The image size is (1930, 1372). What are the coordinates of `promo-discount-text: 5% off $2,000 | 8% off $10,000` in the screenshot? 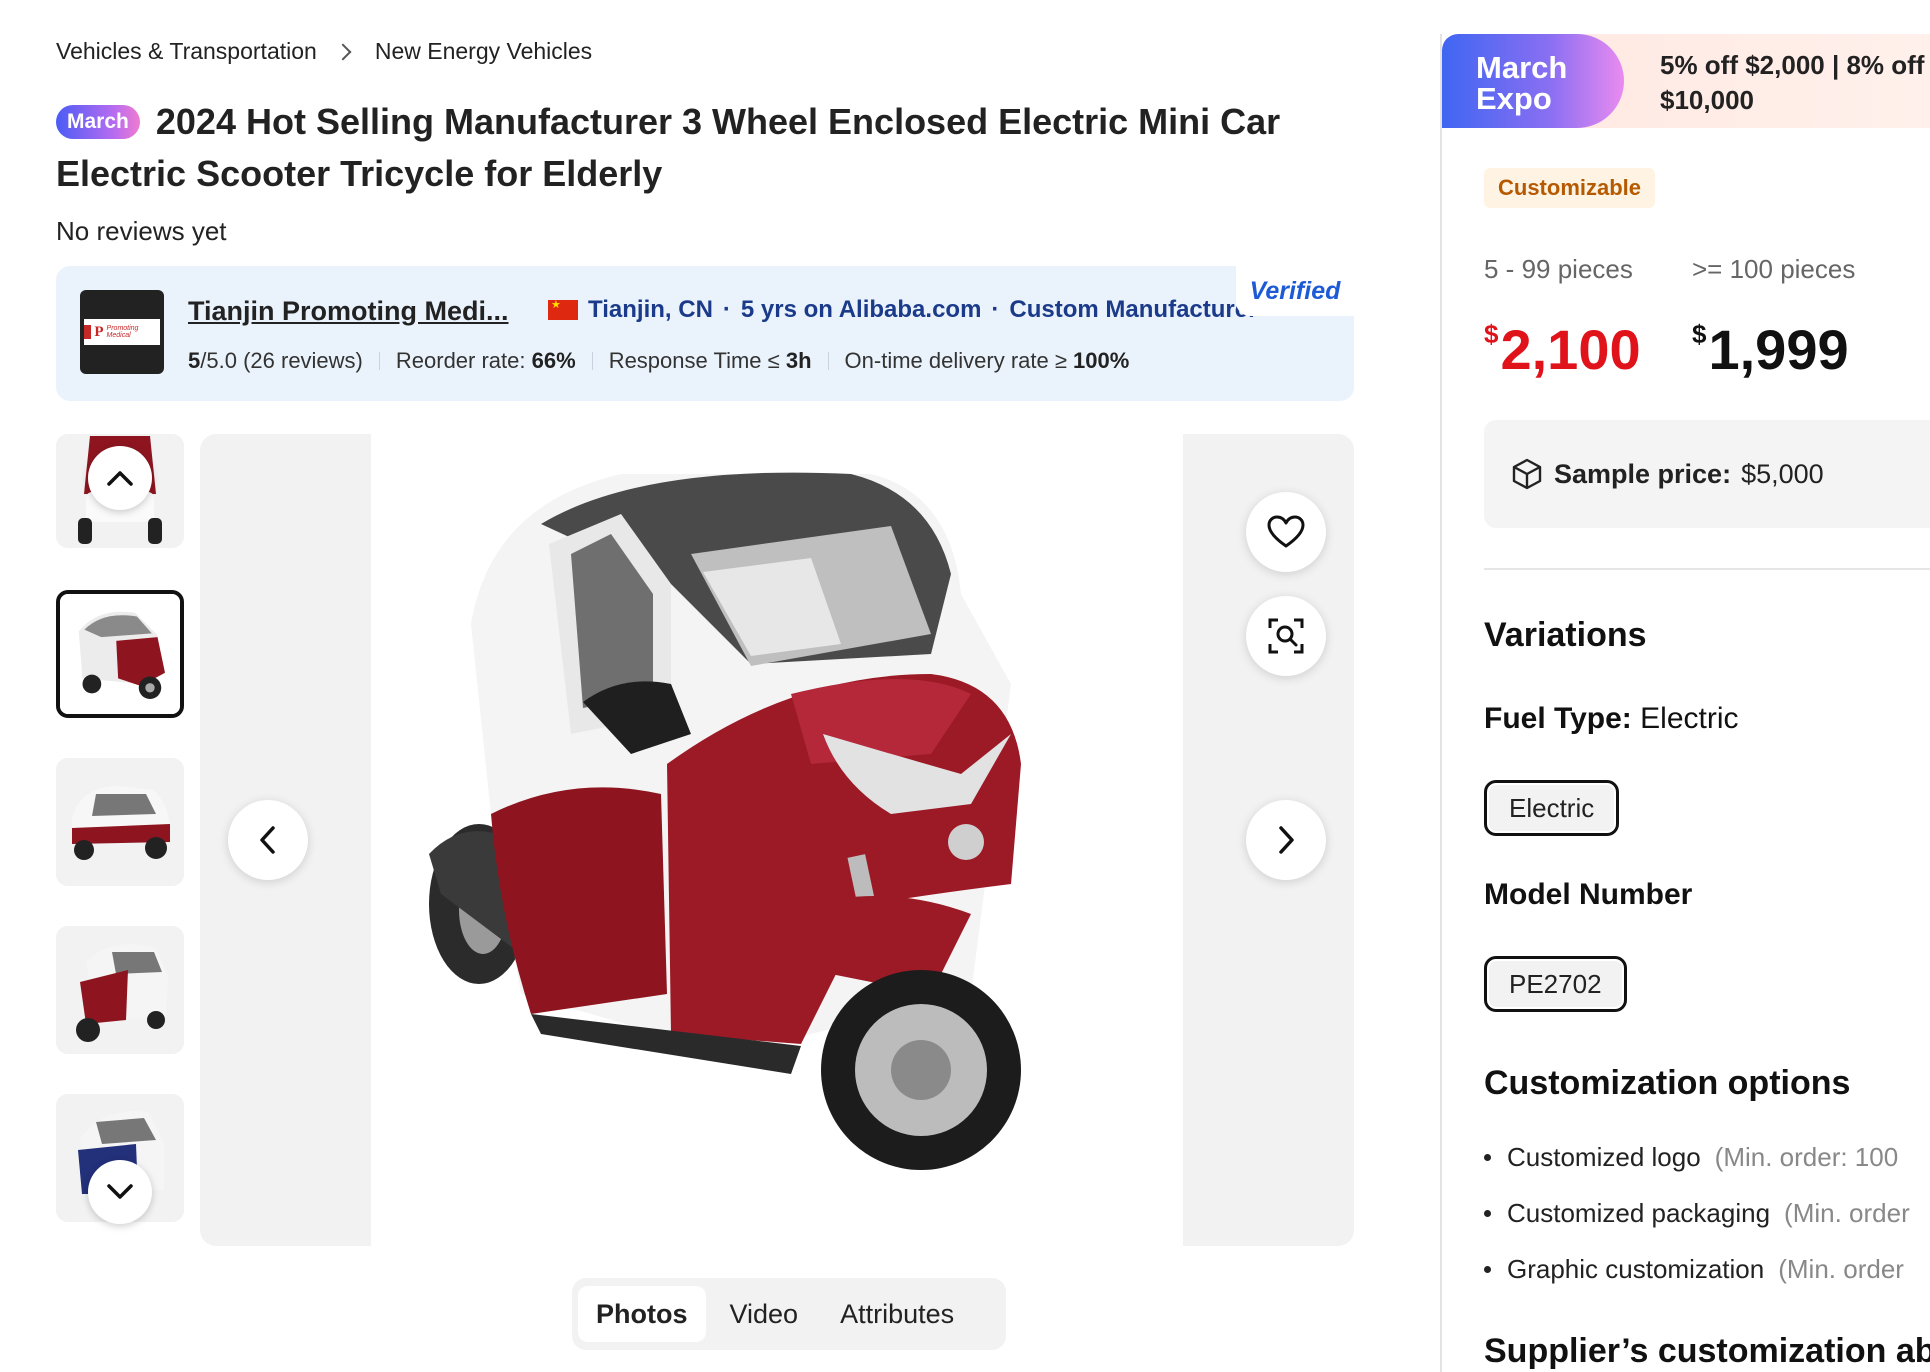 It's located at (1792, 82).